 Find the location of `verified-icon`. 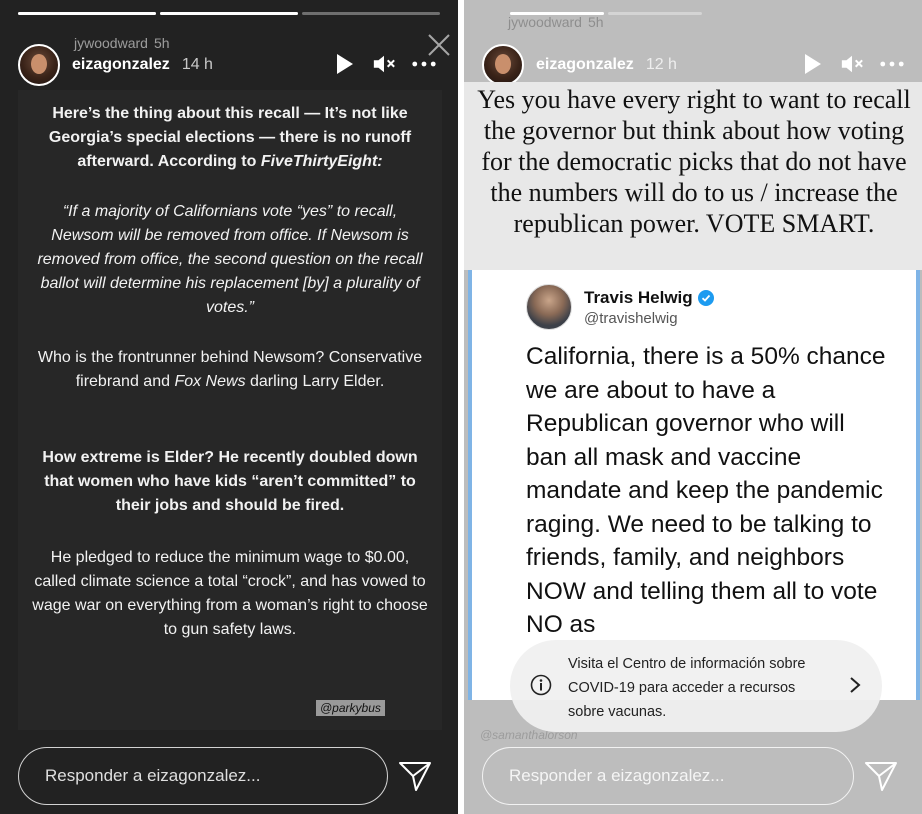

verified-icon is located at coordinates (705, 297).